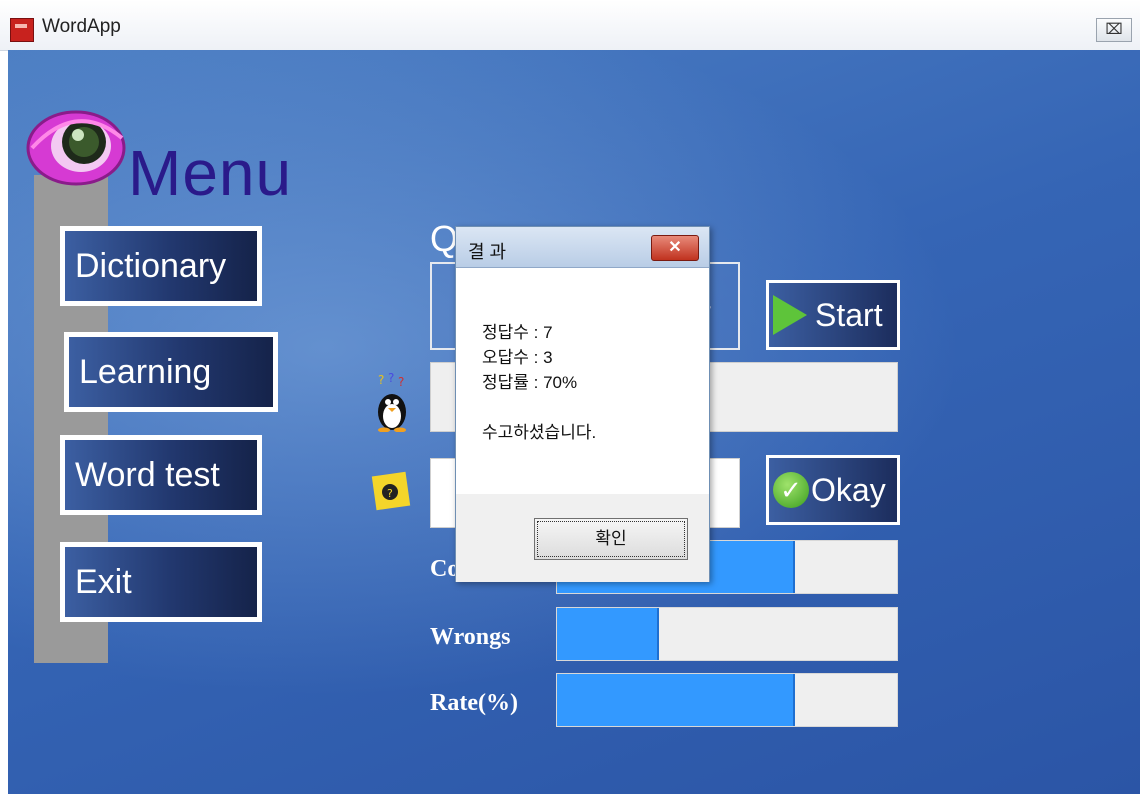 The image size is (1140, 795). What do you see at coordinates (76, 148) in the screenshot?
I see `eye-logo-icon` at bounding box center [76, 148].